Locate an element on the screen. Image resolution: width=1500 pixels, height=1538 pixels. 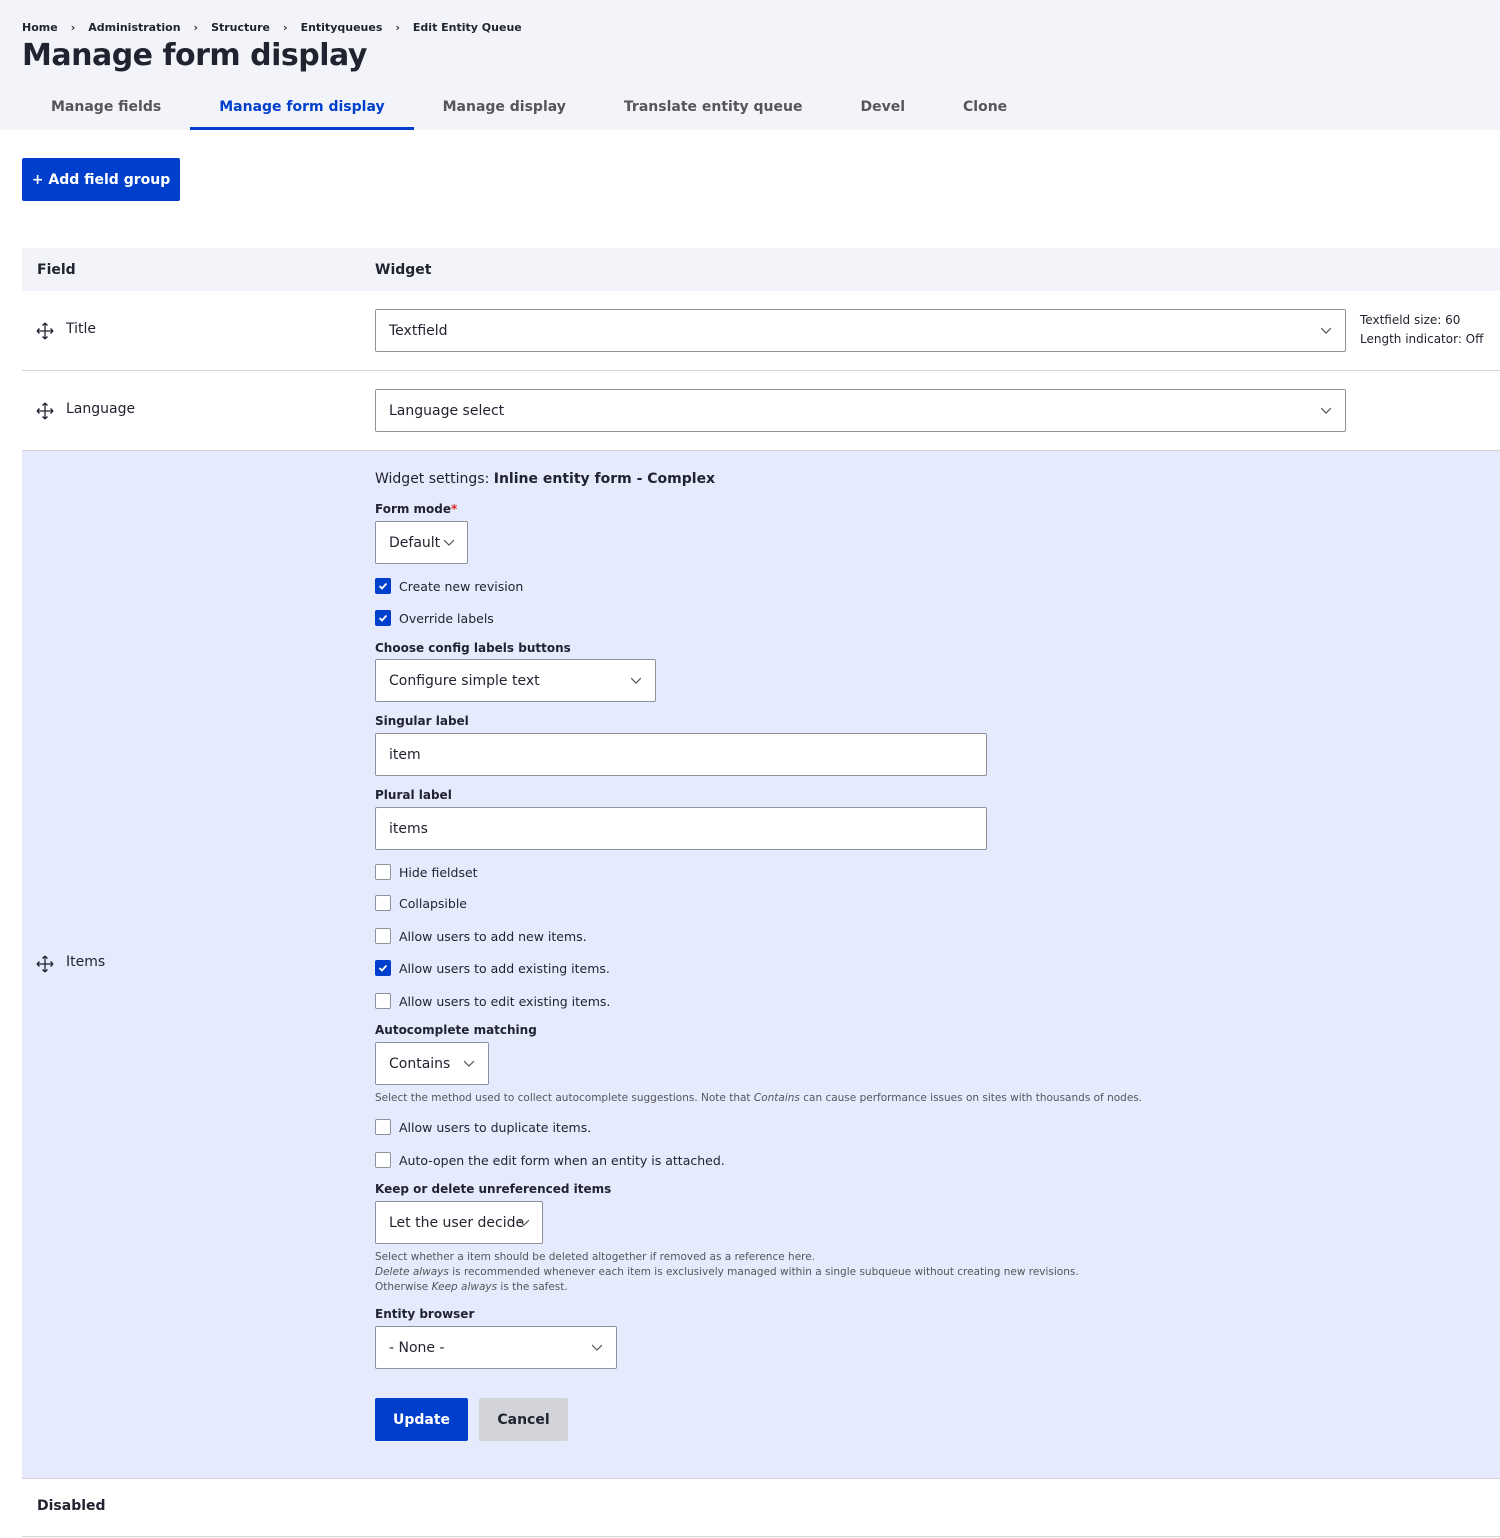
widget-select-title: Textfield is located at coordinates (860, 330).